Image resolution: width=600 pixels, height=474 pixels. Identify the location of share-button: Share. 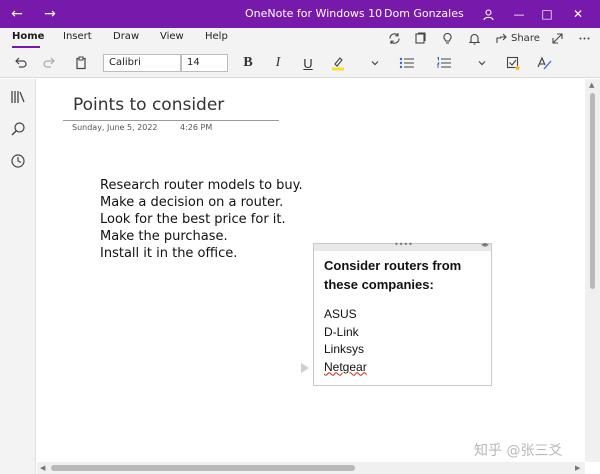
(517, 38).